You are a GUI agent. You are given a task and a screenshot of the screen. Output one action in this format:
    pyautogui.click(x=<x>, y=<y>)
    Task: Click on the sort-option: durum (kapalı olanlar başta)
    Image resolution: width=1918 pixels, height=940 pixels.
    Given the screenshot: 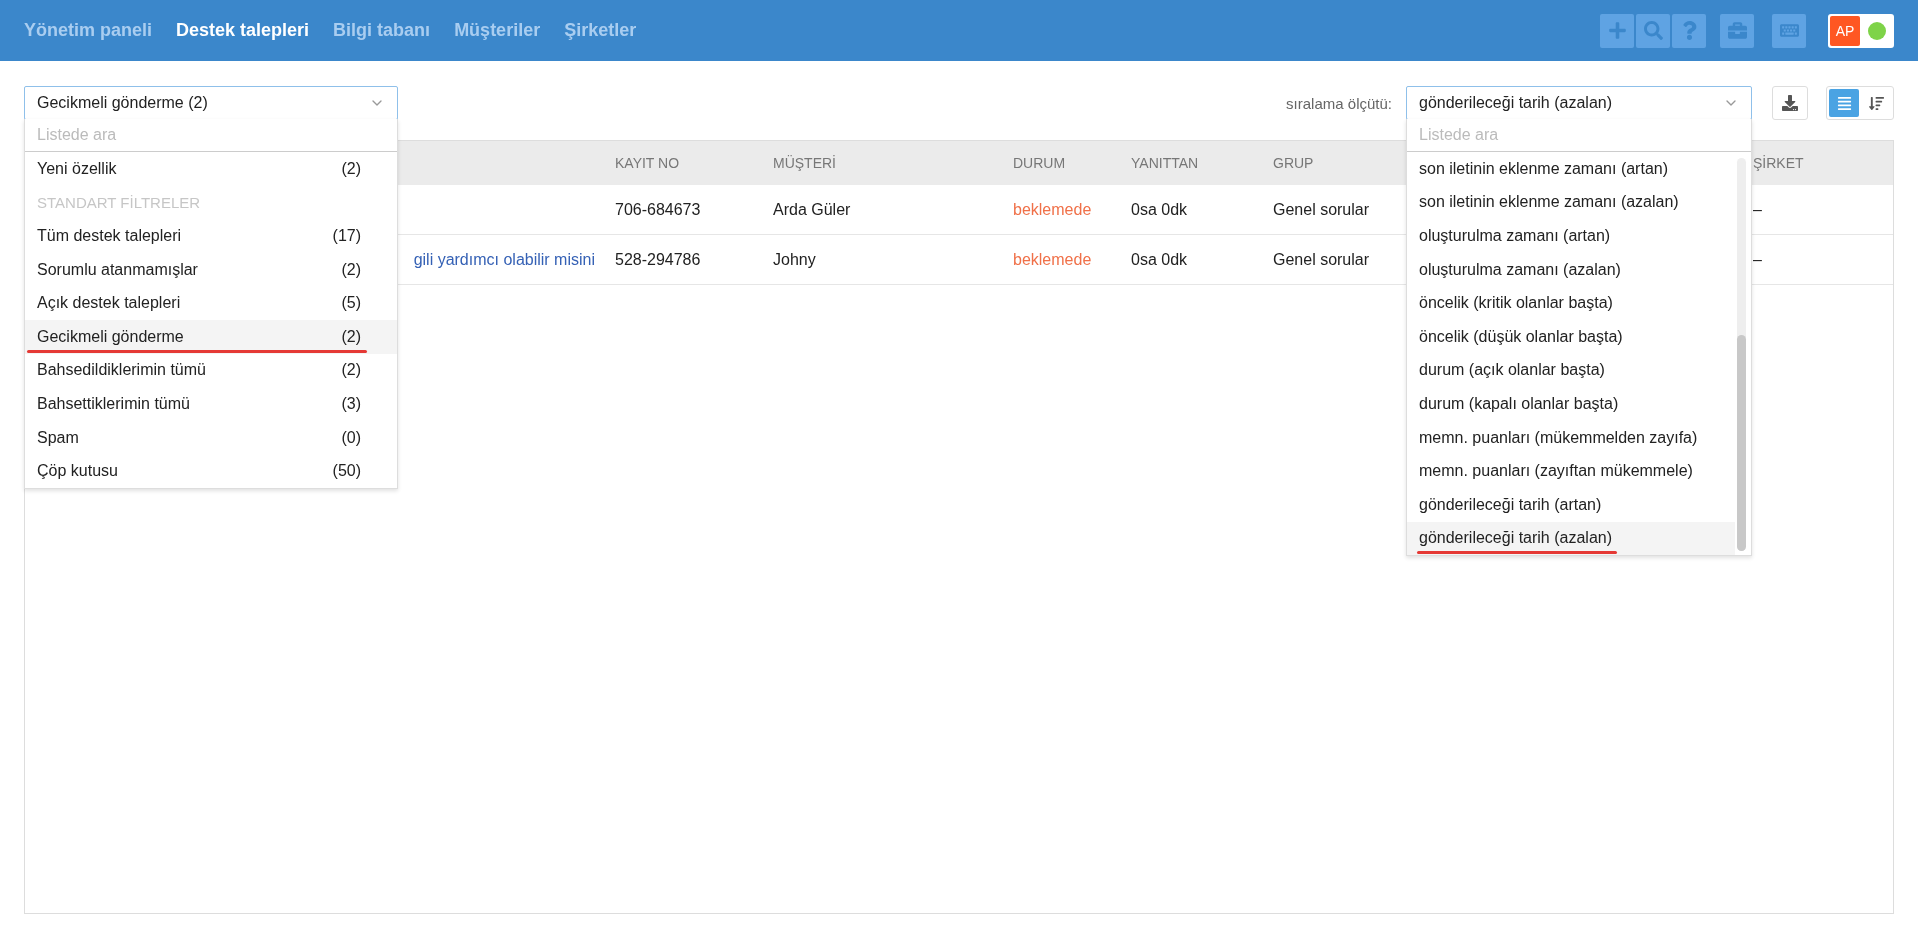 What is the action you would take?
    pyautogui.click(x=1571, y=404)
    